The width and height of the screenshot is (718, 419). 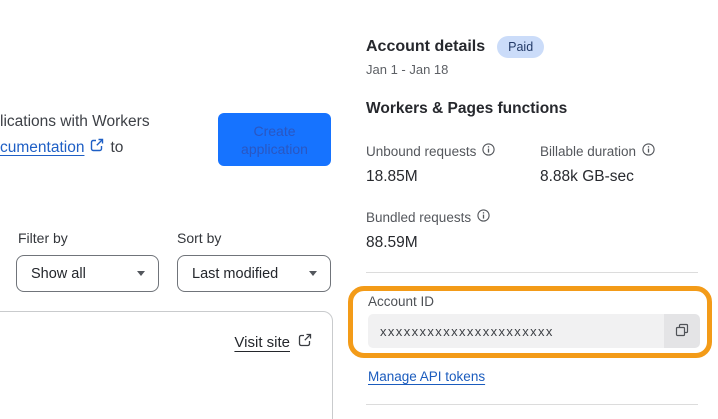 I want to click on intro-line-2: cumentation to, so click(x=75, y=148).